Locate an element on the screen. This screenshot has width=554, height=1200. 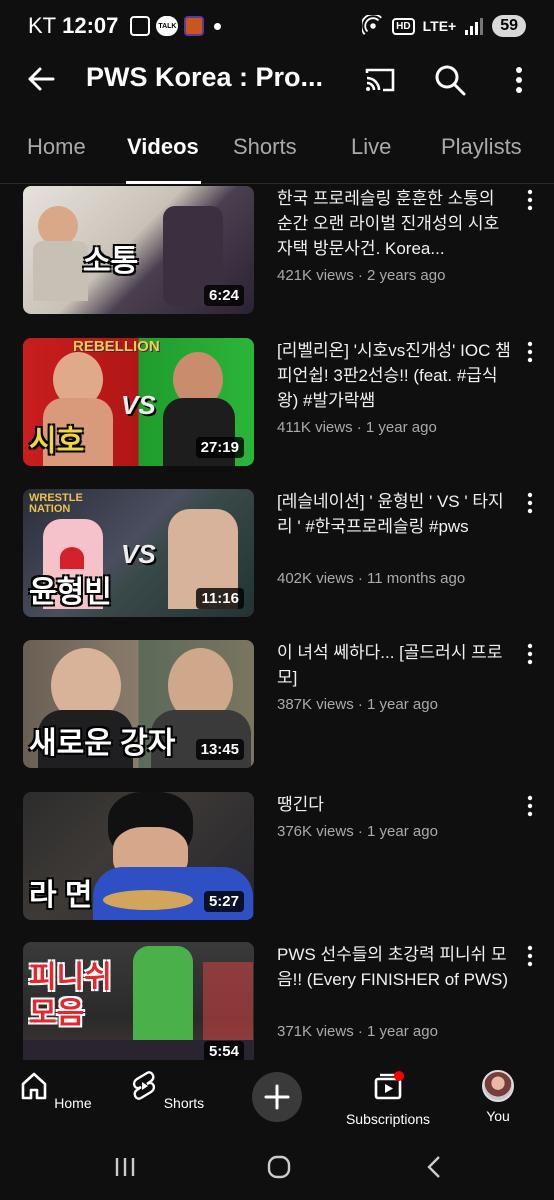
thumbnail-banner: WRESTLE NATION is located at coordinates (56, 503).